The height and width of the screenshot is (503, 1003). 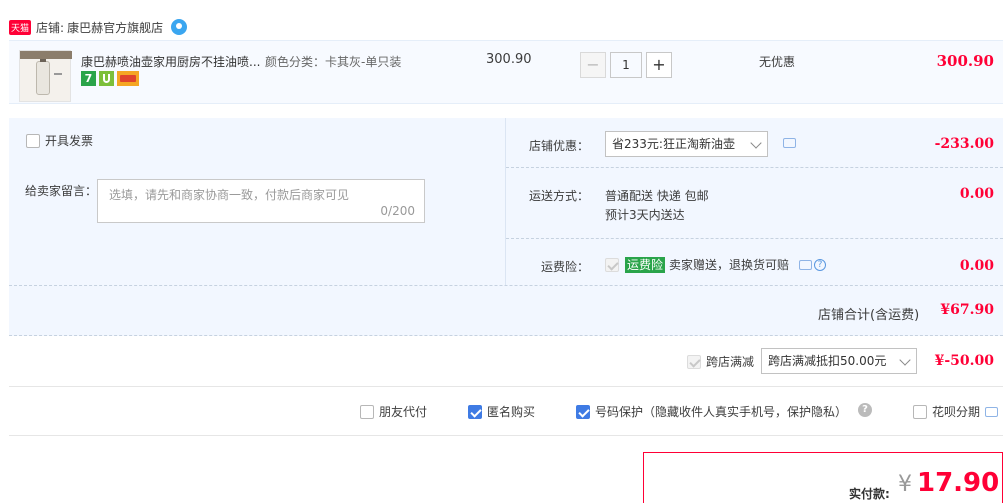 I want to click on number-protect-label: 号码保护（隐藏收件人真实手机号，保护隐私）, so click(x=721, y=412).